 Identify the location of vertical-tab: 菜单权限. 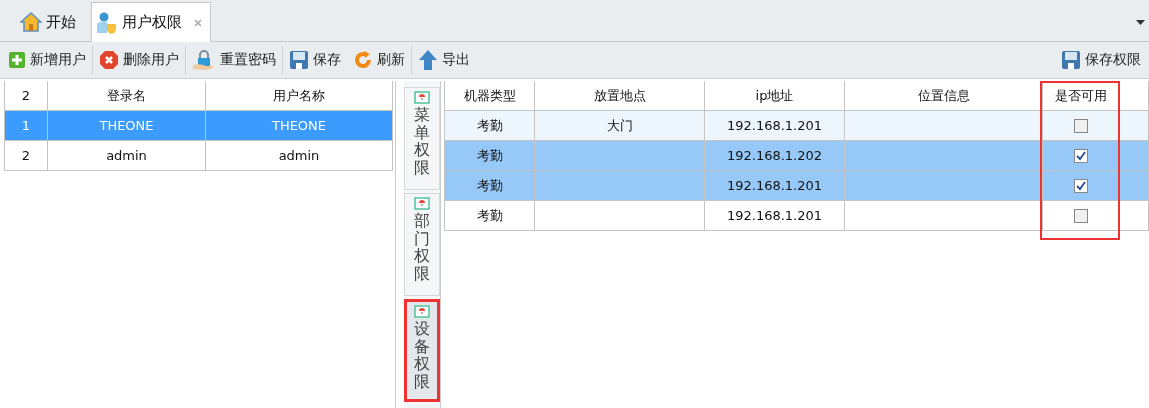
(422, 138).